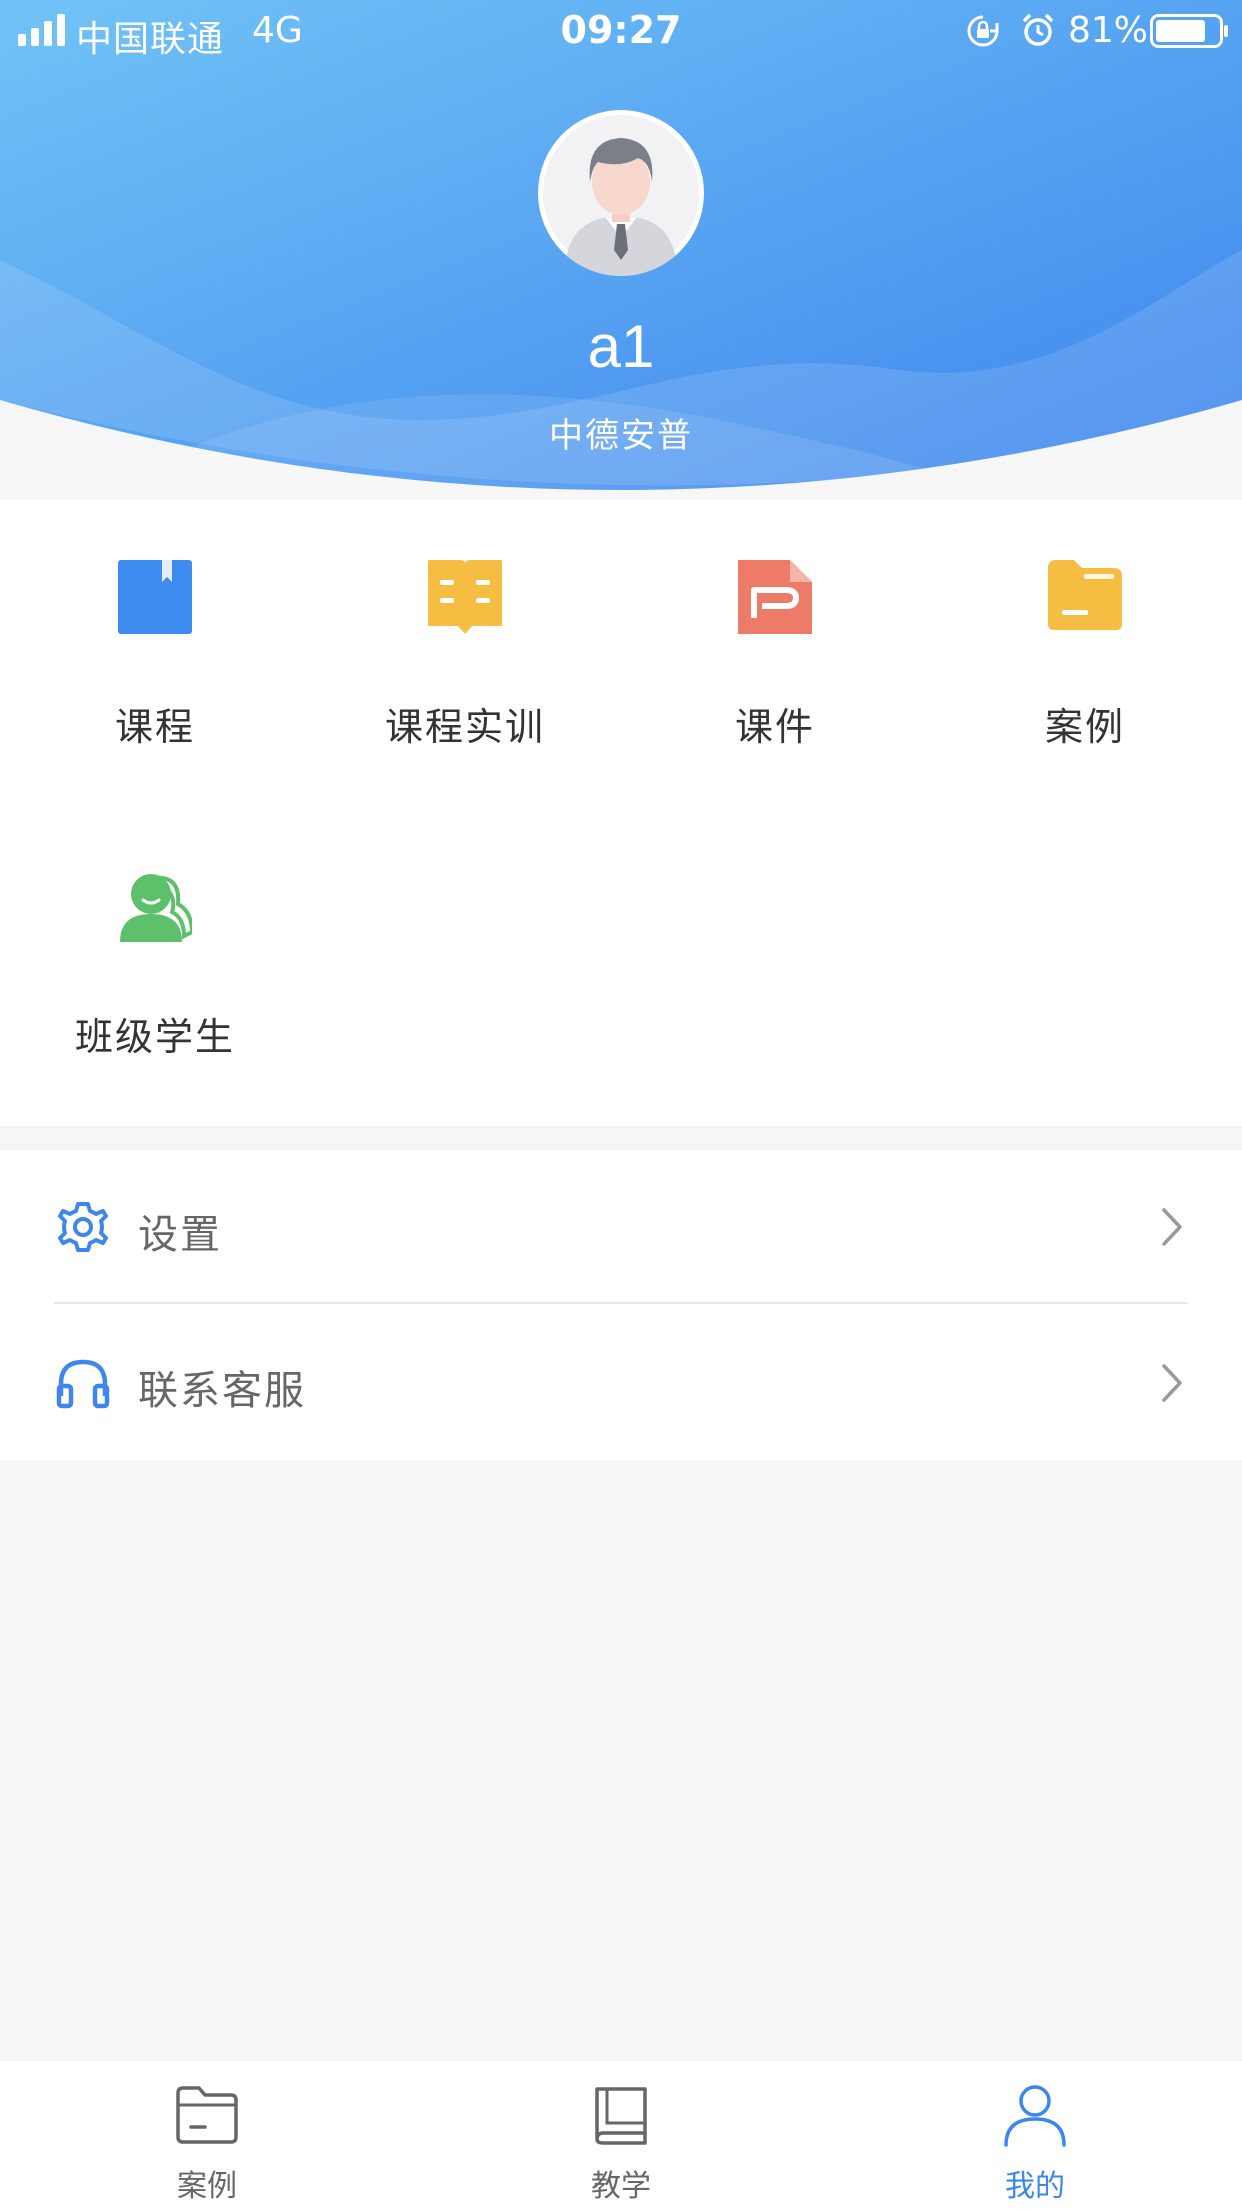  I want to click on grid-item-label: 班级学生, so click(154, 1037).